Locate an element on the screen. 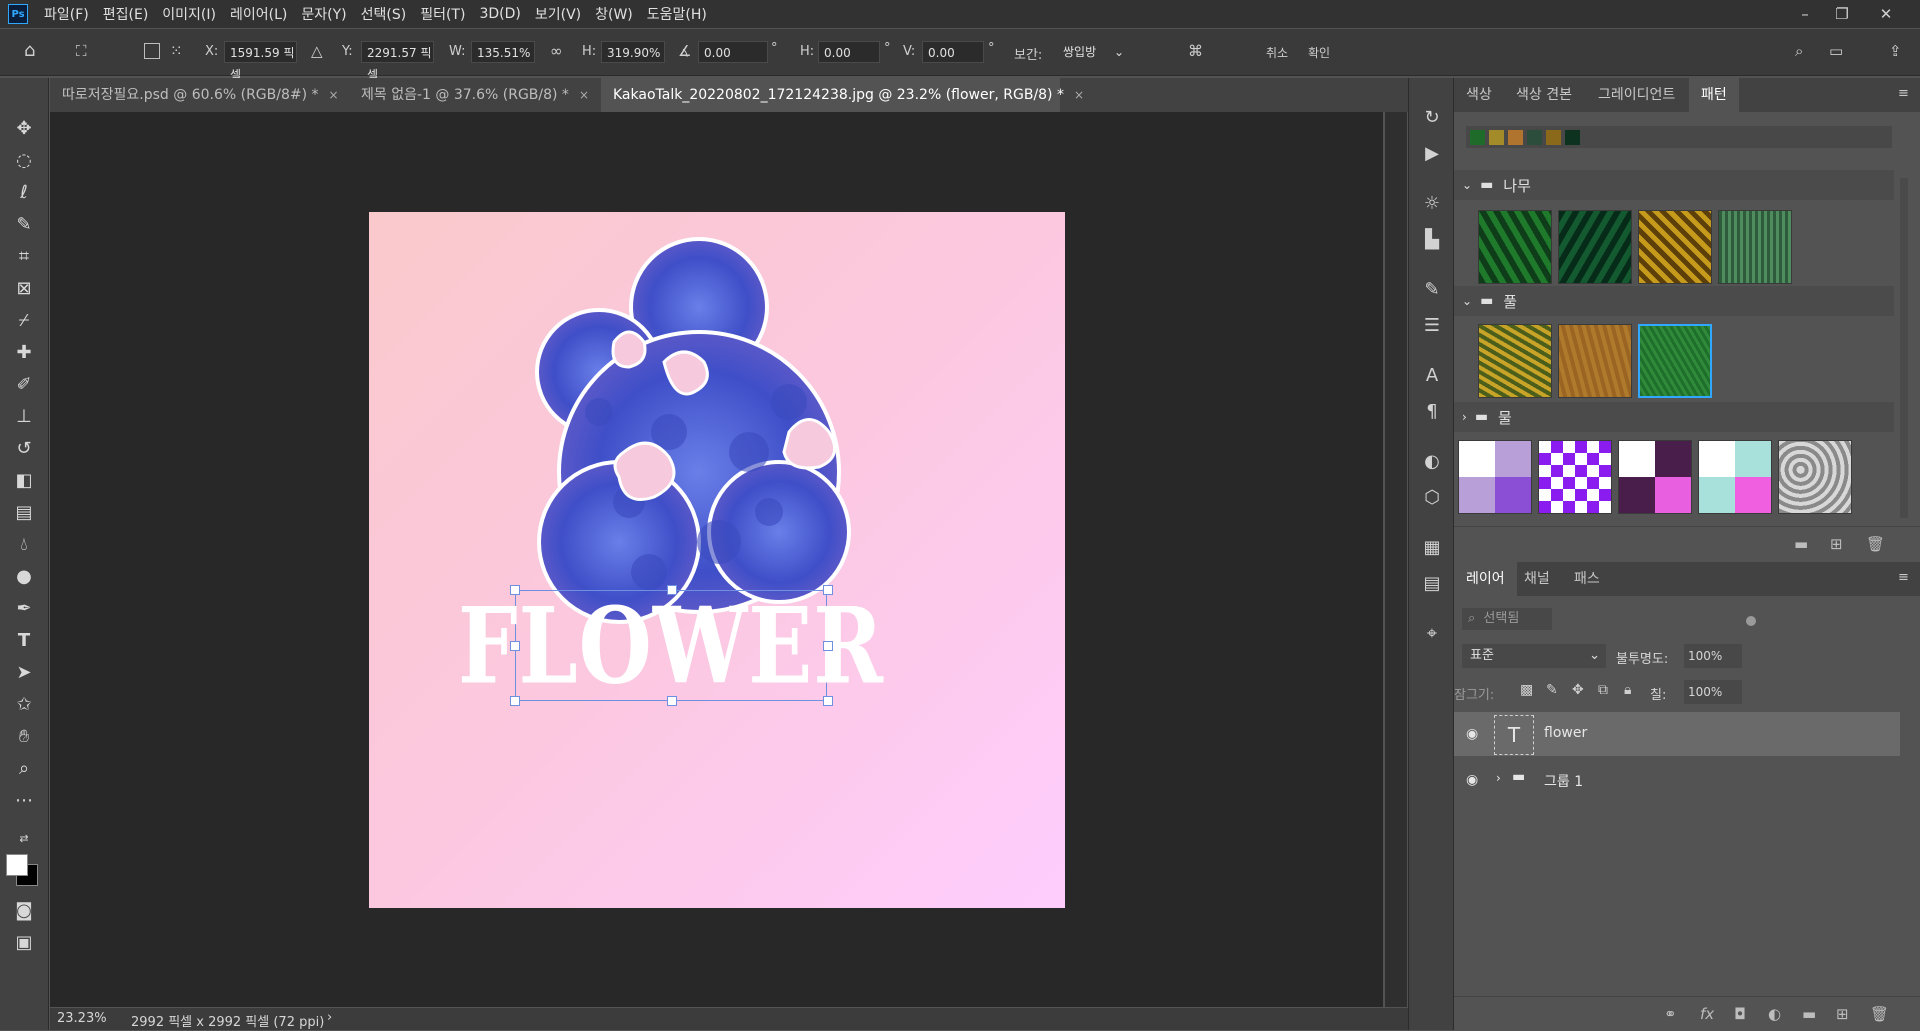 The height and width of the screenshot is (1031, 1920). tab-paths: 패스 is located at coordinates (1587, 579).